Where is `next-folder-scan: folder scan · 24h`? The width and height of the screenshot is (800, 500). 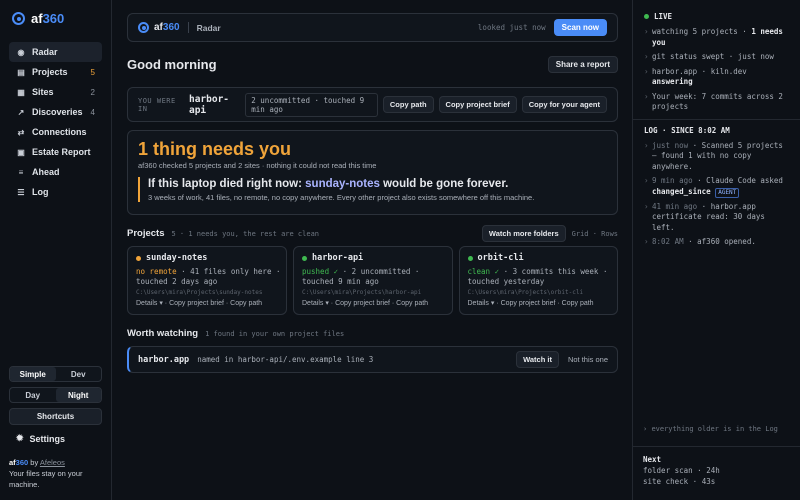
next-folder-scan: folder scan · 24h is located at coordinates (681, 470).